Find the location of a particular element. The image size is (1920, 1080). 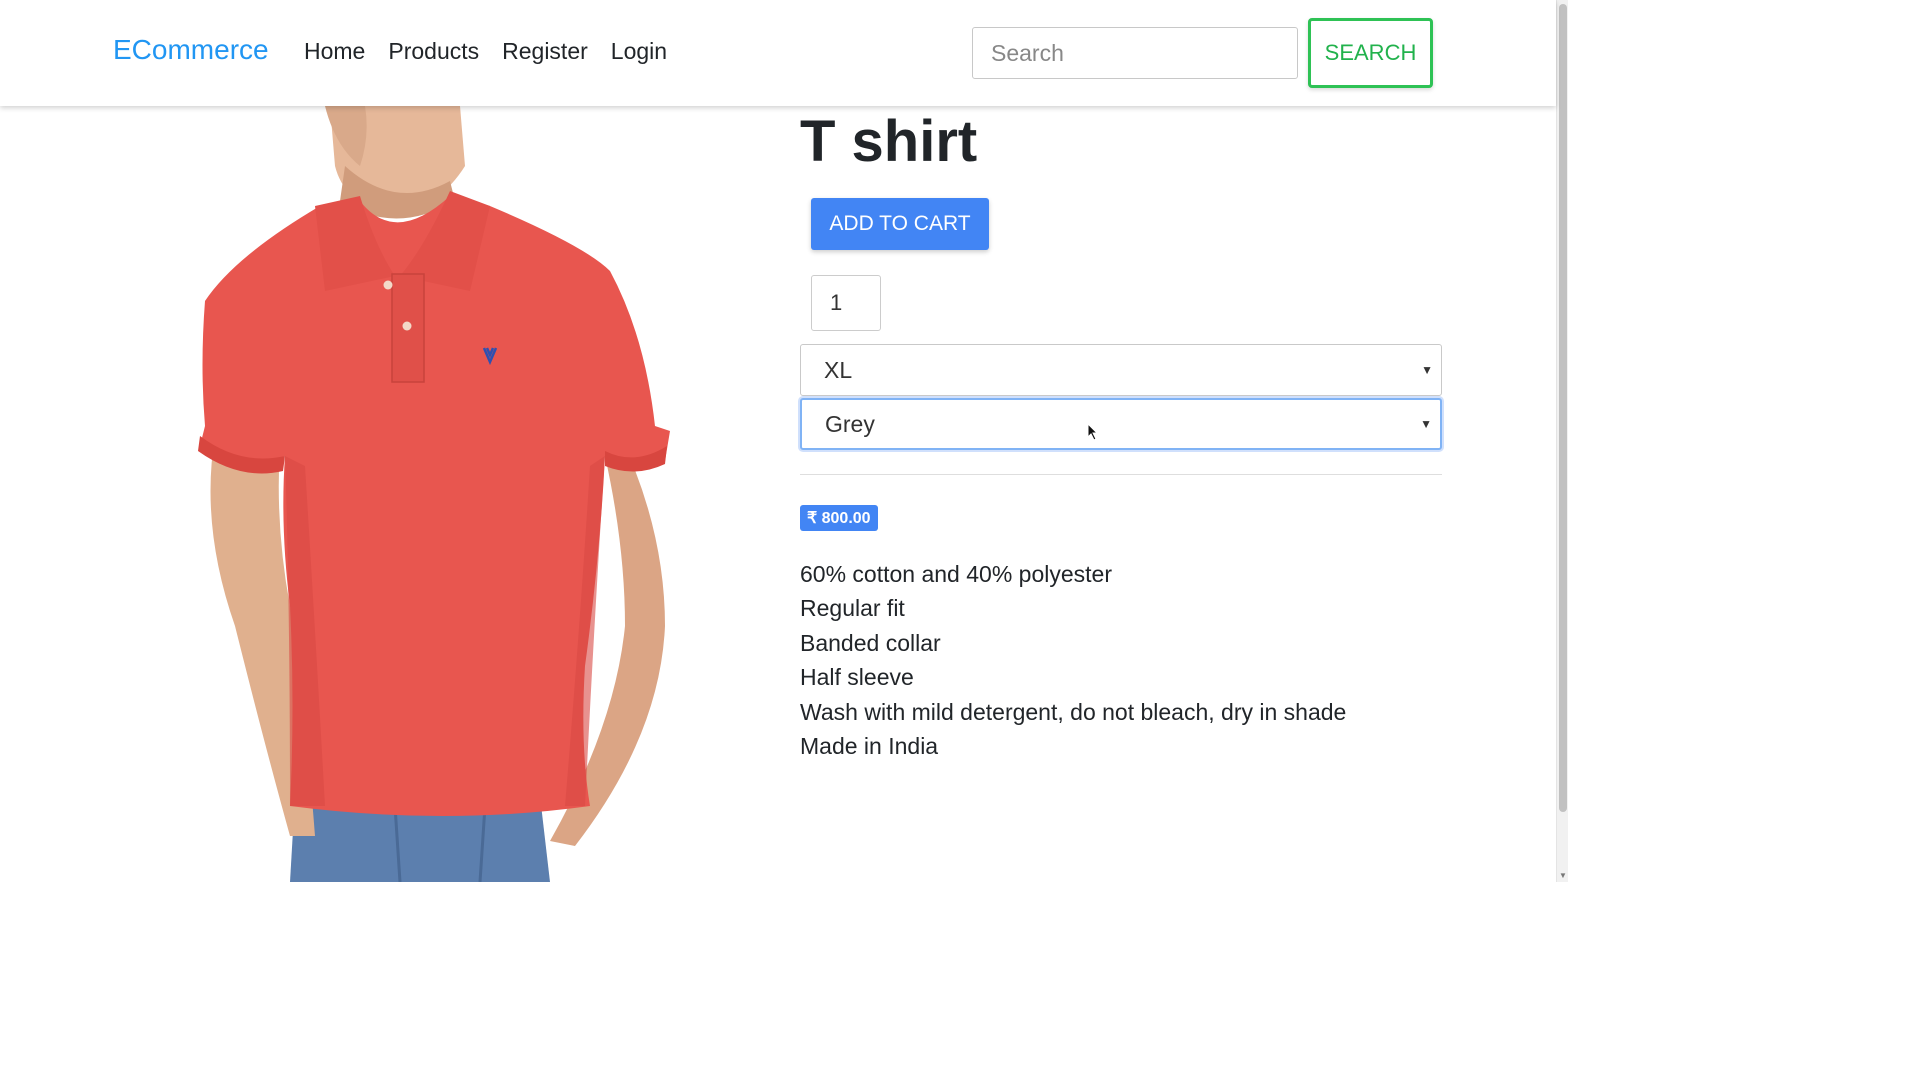

color-select: Grey ▼ is located at coordinates (1121, 424).